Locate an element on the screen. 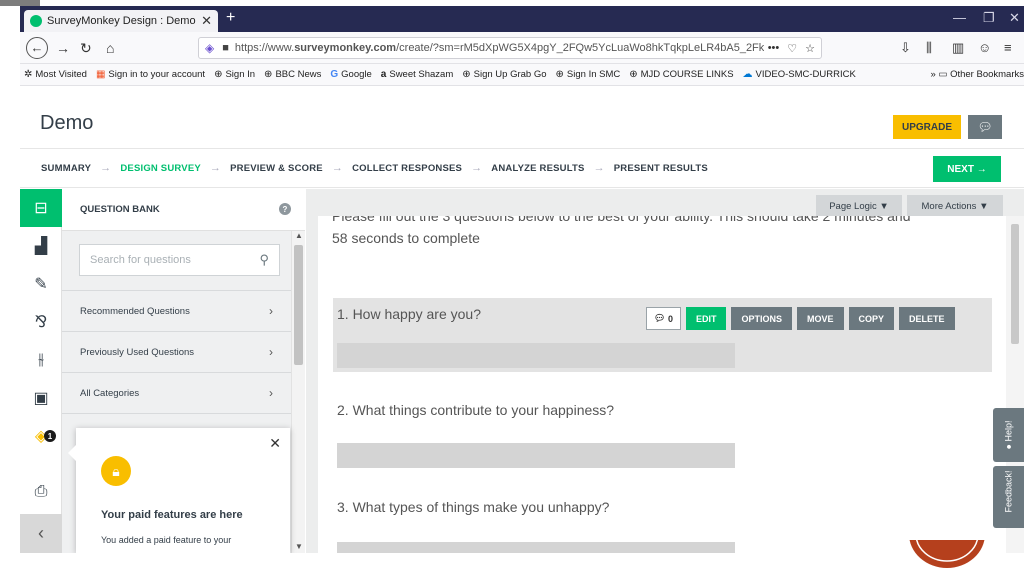 This screenshot has width=1024, height=580. help-tab: ● Help! is located at coordinates (1008, 435).